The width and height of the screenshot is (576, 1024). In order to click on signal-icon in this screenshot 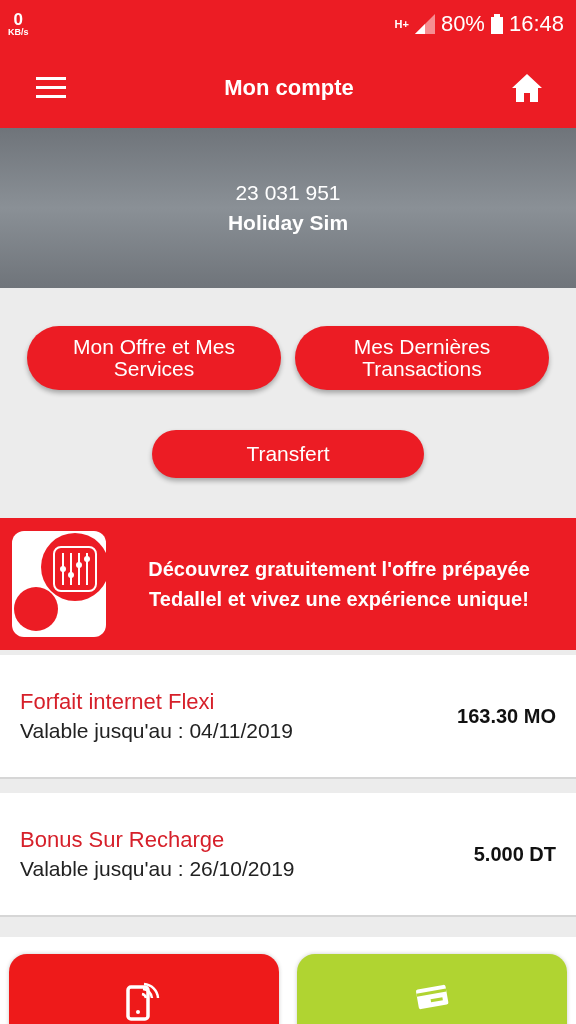, I will do `click(424, 24)`.